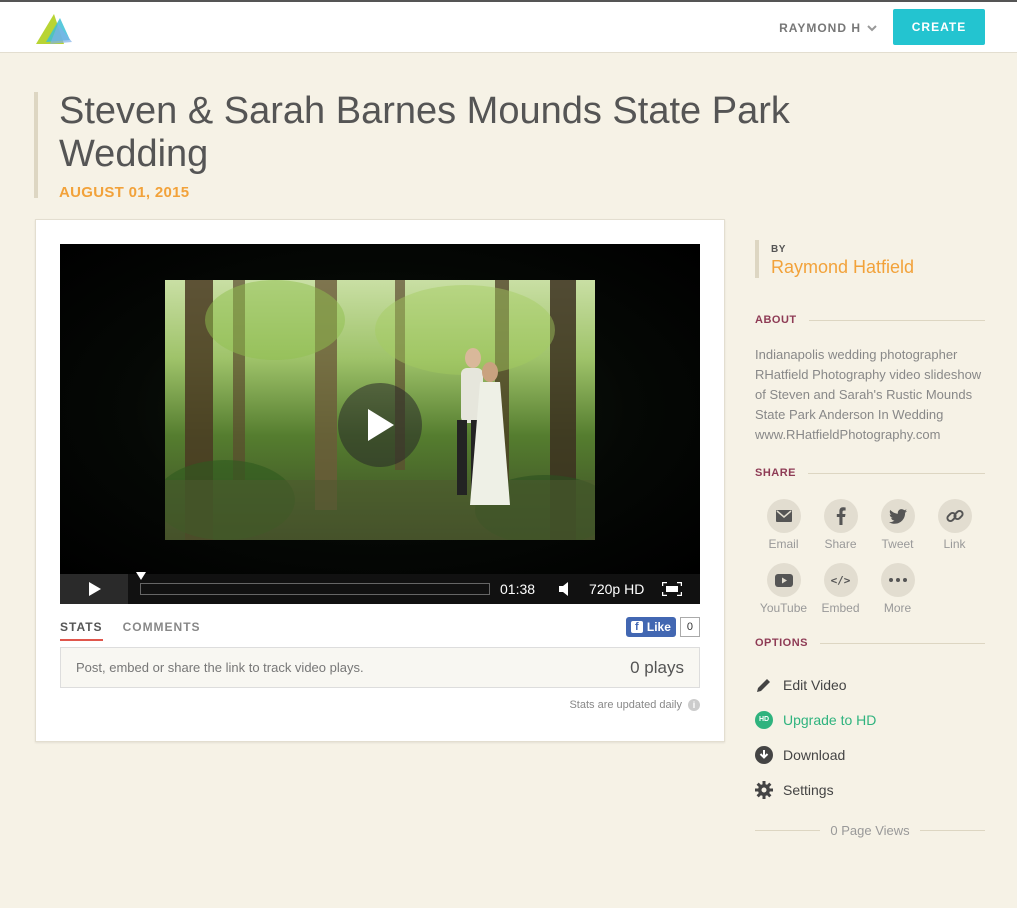  I want to click on facebook-icon, so click(840, 516).